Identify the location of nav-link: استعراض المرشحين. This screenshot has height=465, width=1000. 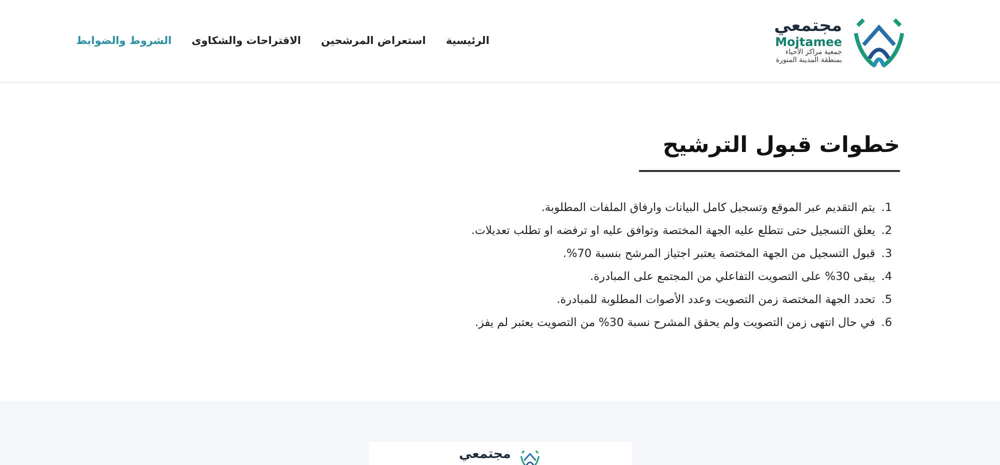
(373, 41).